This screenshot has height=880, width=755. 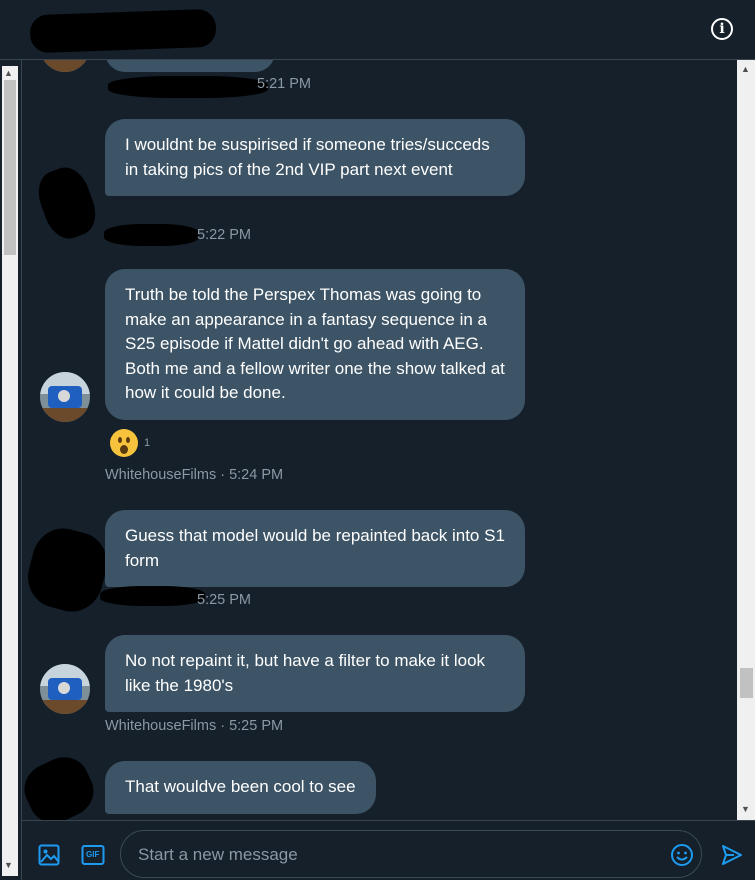 What do you see at coordinates (377, 30) in the screenshot?
I see `conversation-header: g i` at bounding box center [377, 30].